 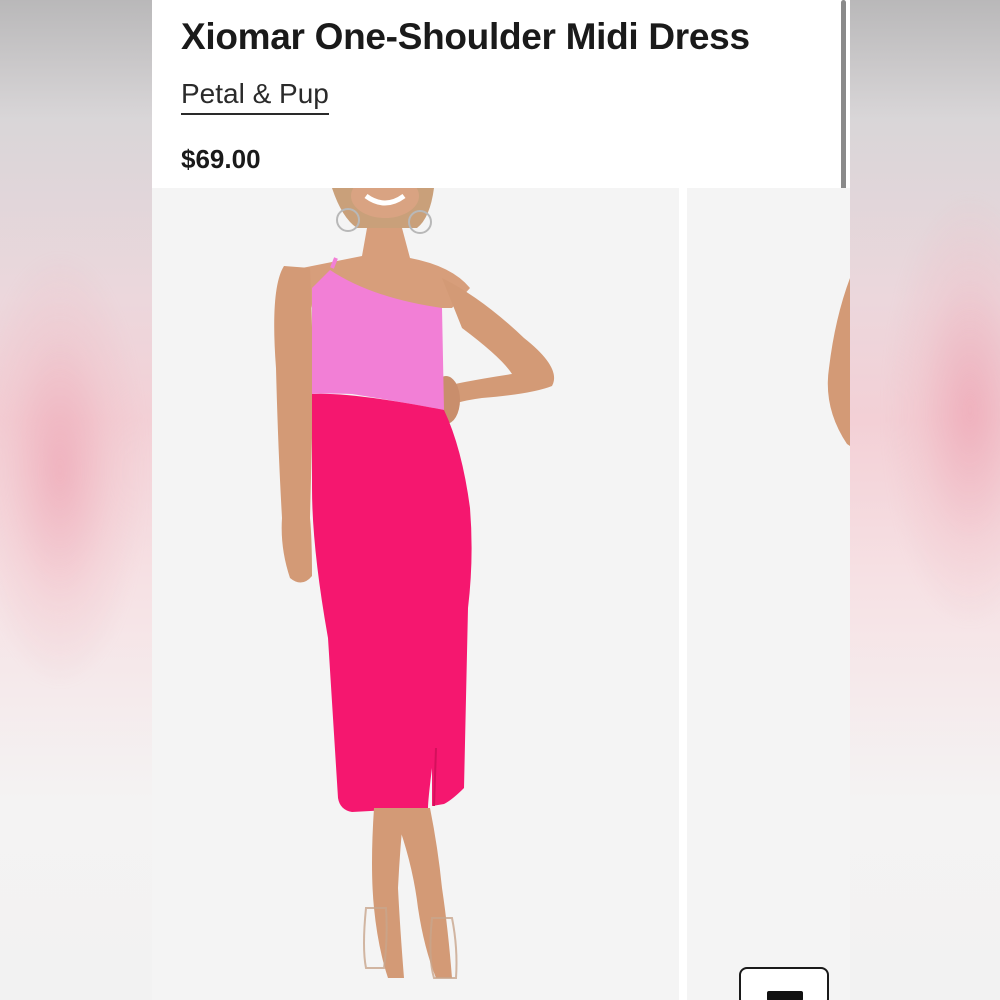 I want to click on next-photo-illustration, so click(x=768, y=594).